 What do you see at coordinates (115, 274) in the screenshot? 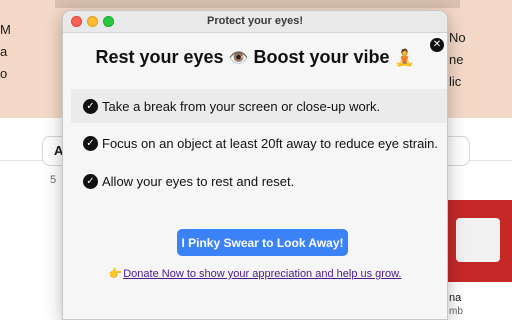
I see `pointing-hand-icon: 👉` at bounding box center [115, 274].